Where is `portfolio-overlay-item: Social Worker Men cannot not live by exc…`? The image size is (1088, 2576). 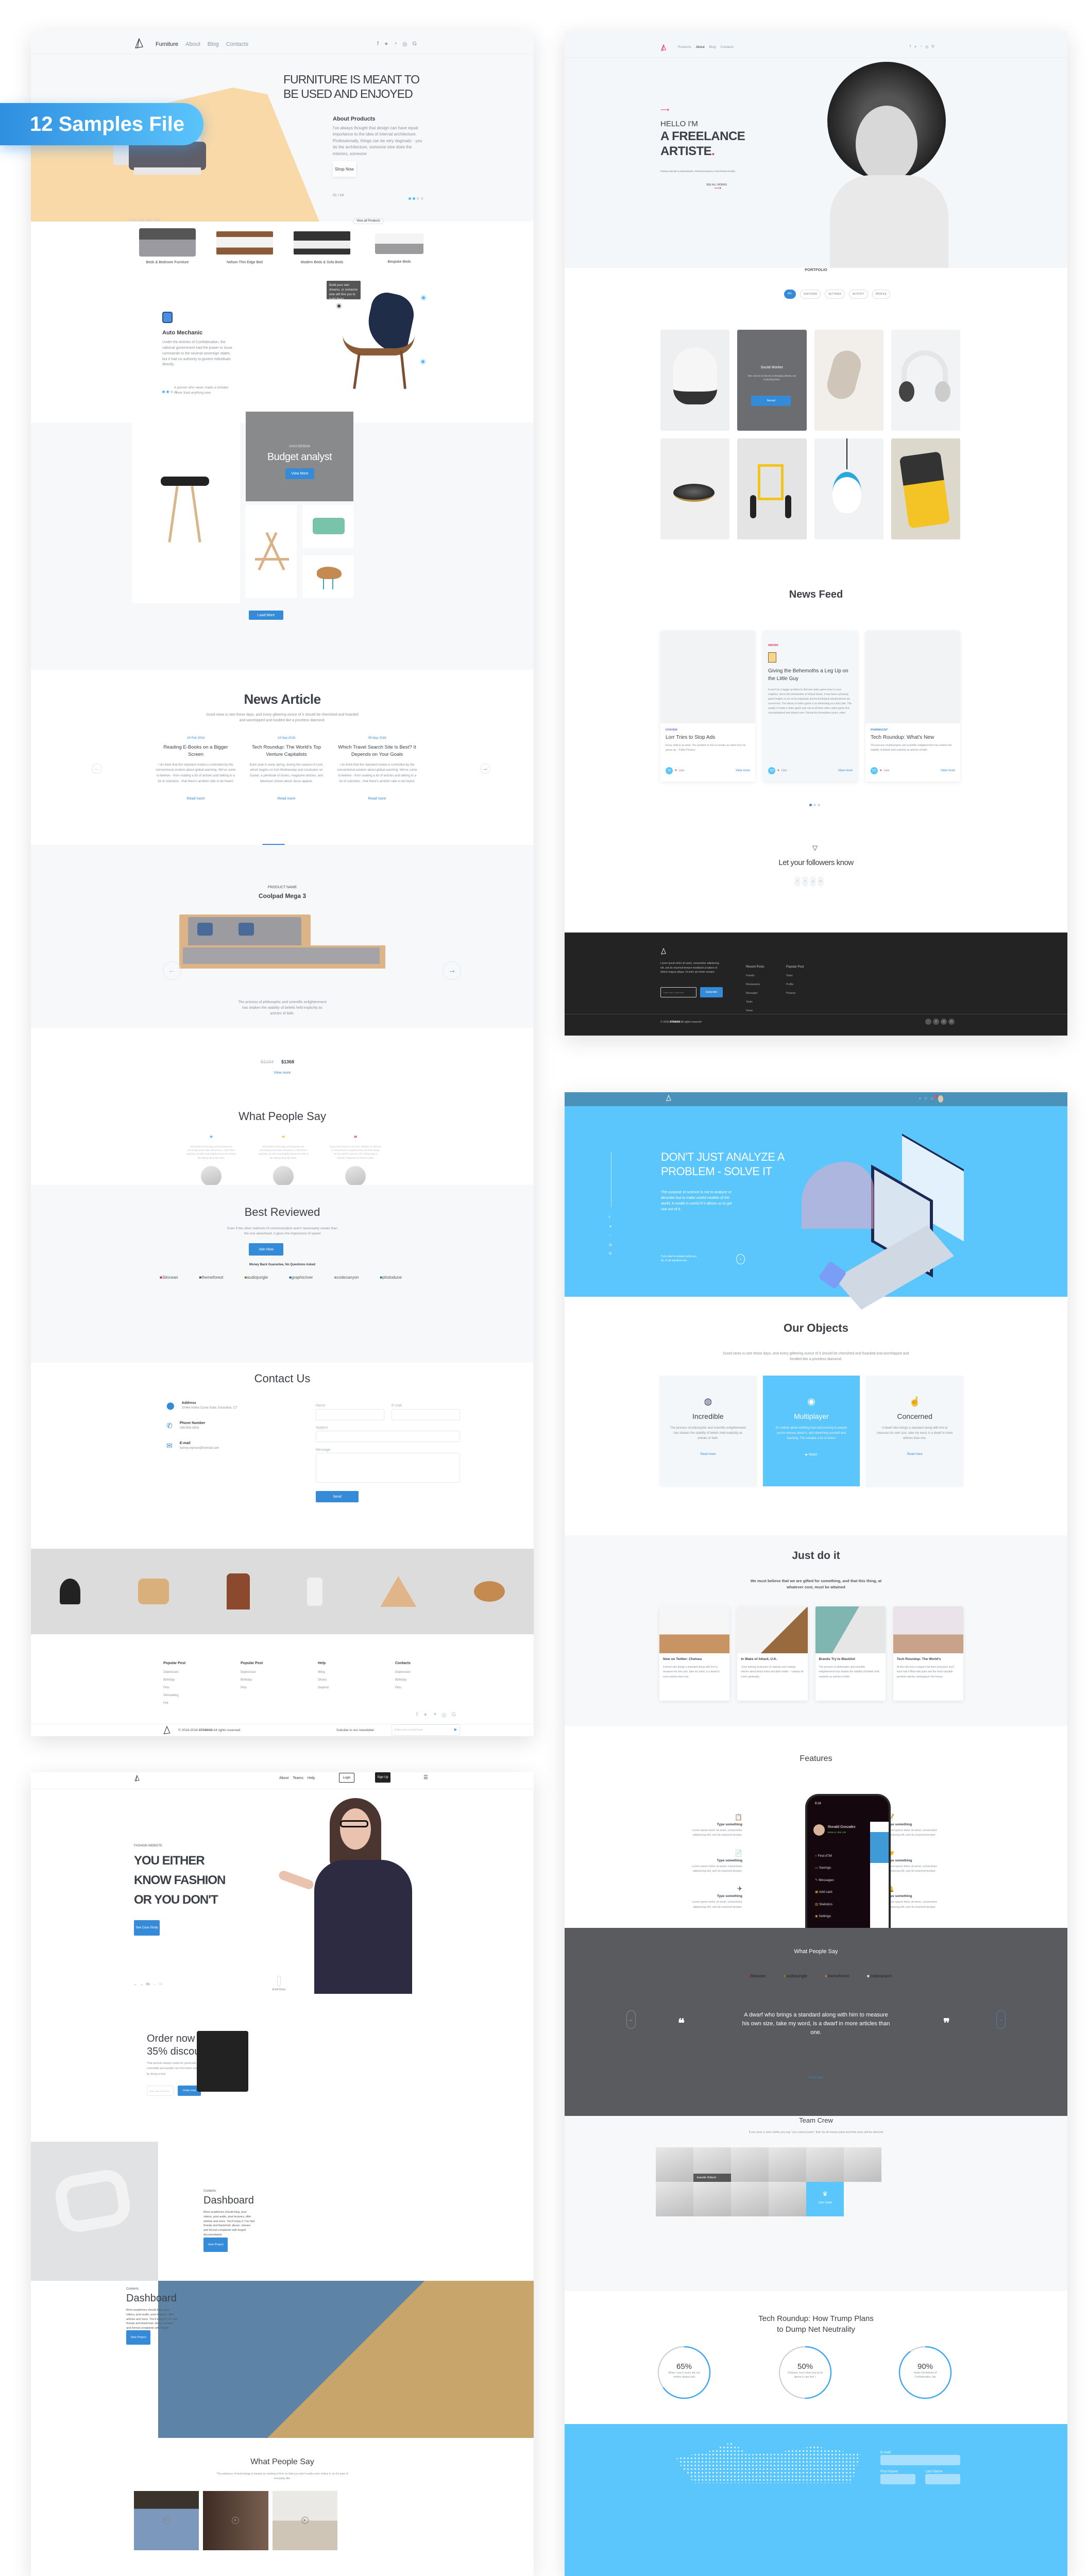 portfolio-overlay-item: Social Worker Men cannot not live by exc… is located at coordinates (772, 380).